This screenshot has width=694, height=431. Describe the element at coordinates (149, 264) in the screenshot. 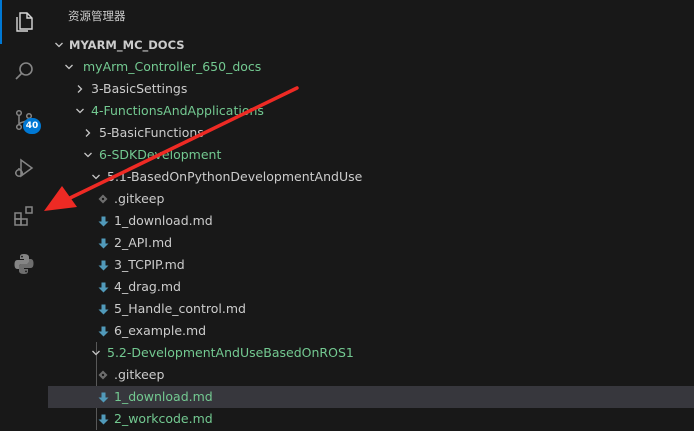

I see `file-label: 3_TCPIP.md` at that location.